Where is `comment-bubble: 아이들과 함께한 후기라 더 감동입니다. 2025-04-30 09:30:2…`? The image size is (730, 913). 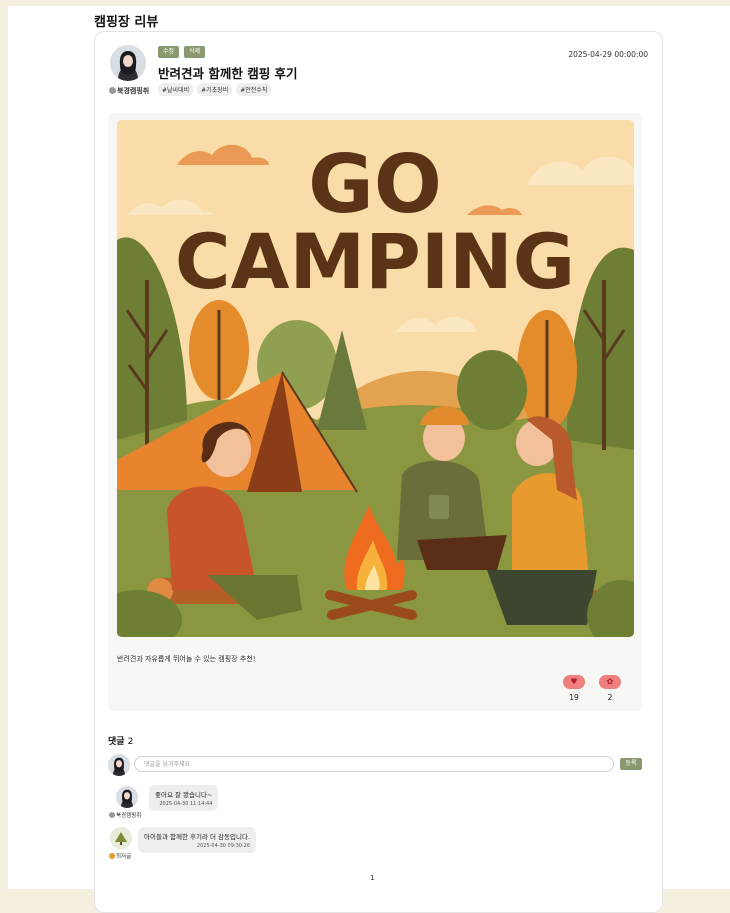
comment-bubble: 아이들과 함께한 후기라 더 감동입니다. 2025-04-30 09:30:2… is located at coordinates (197, 840).